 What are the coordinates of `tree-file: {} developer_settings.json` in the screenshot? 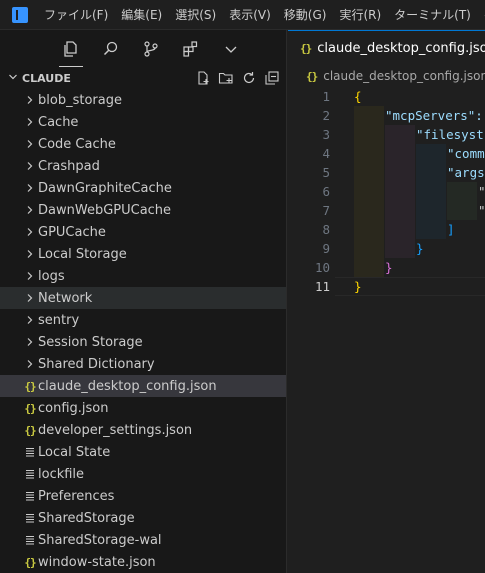 It's located at (143, 430).